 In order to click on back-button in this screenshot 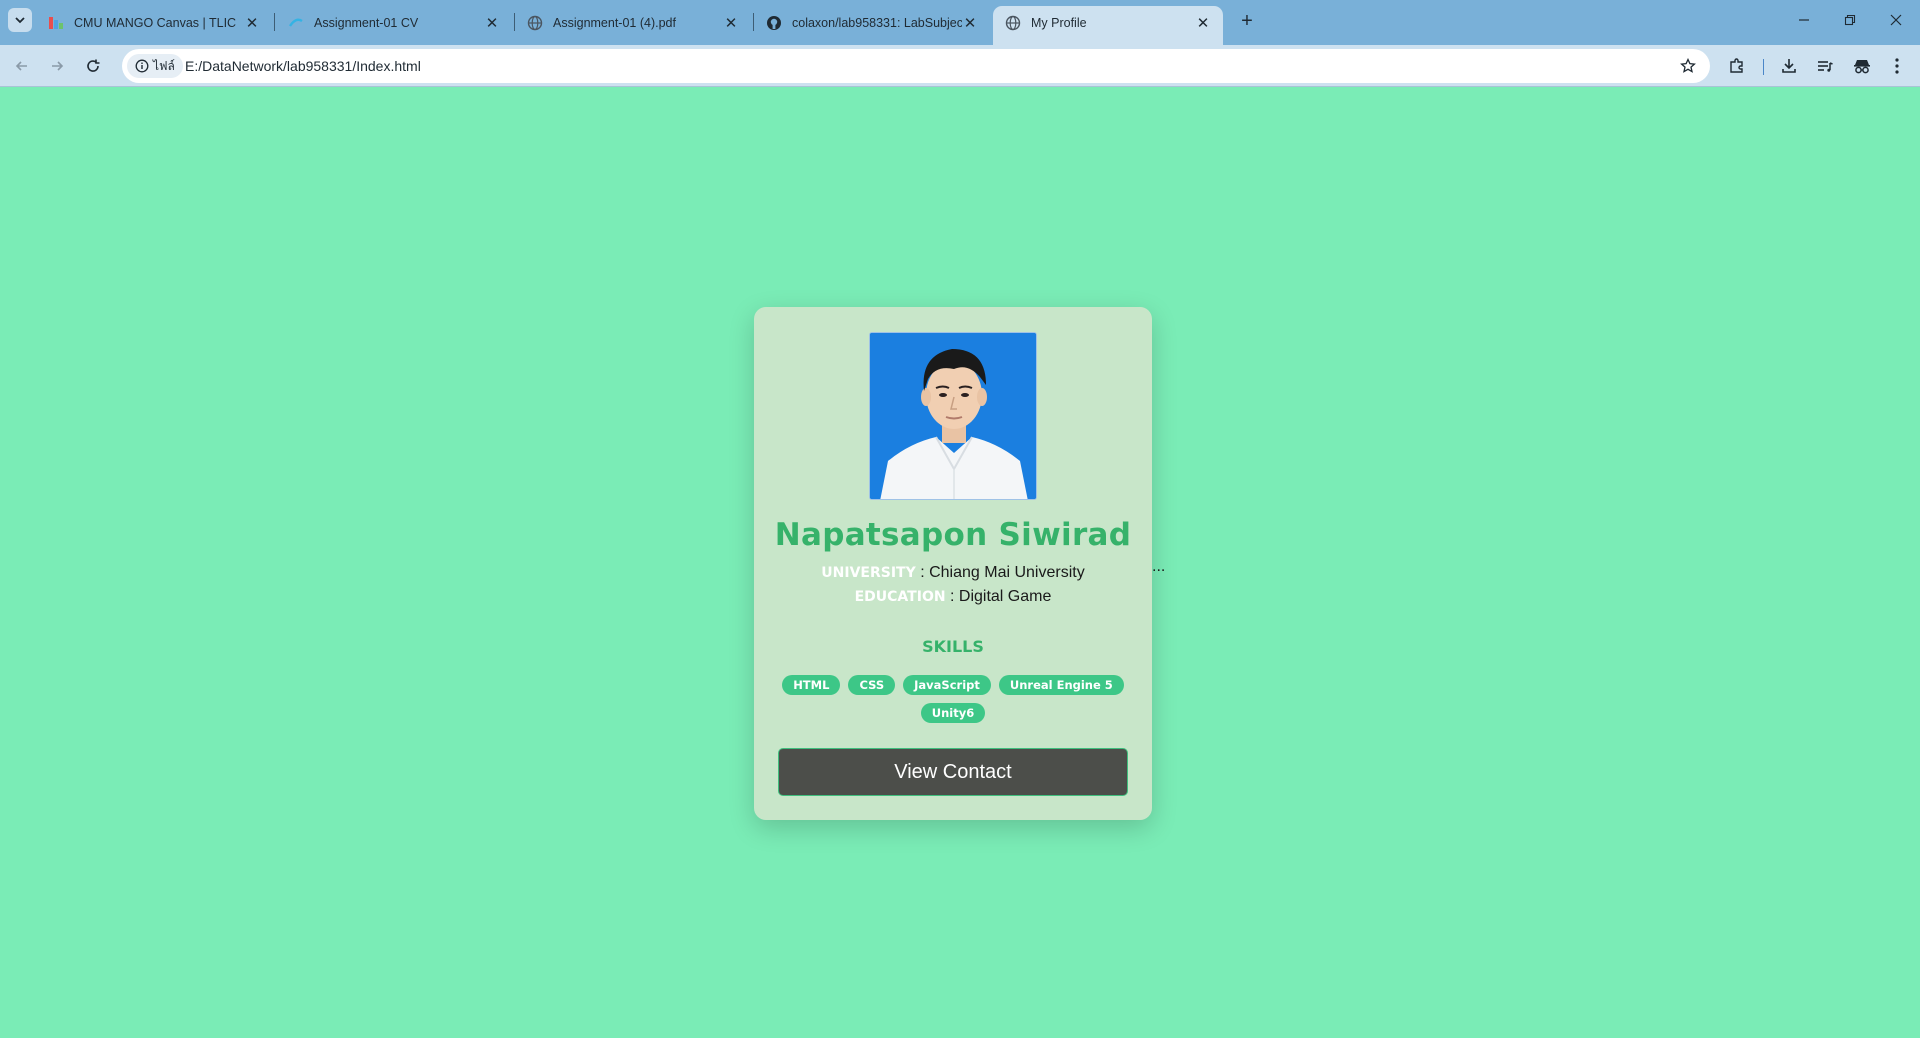, I will do `click(22, 66)`.